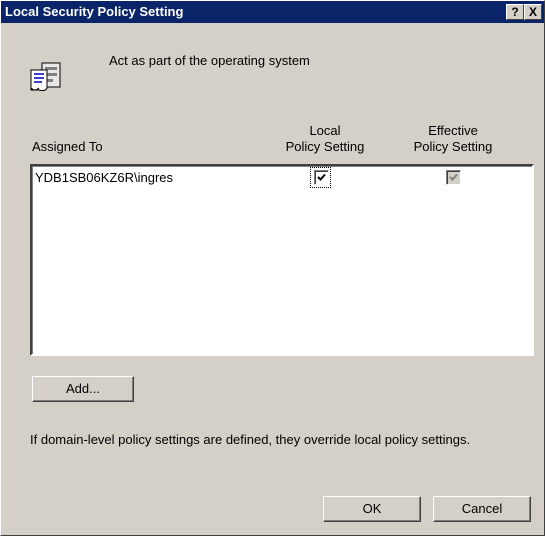  Describe the element at coordinates (515, 12) in the screenshot. I see `help-button: ?` at that location.